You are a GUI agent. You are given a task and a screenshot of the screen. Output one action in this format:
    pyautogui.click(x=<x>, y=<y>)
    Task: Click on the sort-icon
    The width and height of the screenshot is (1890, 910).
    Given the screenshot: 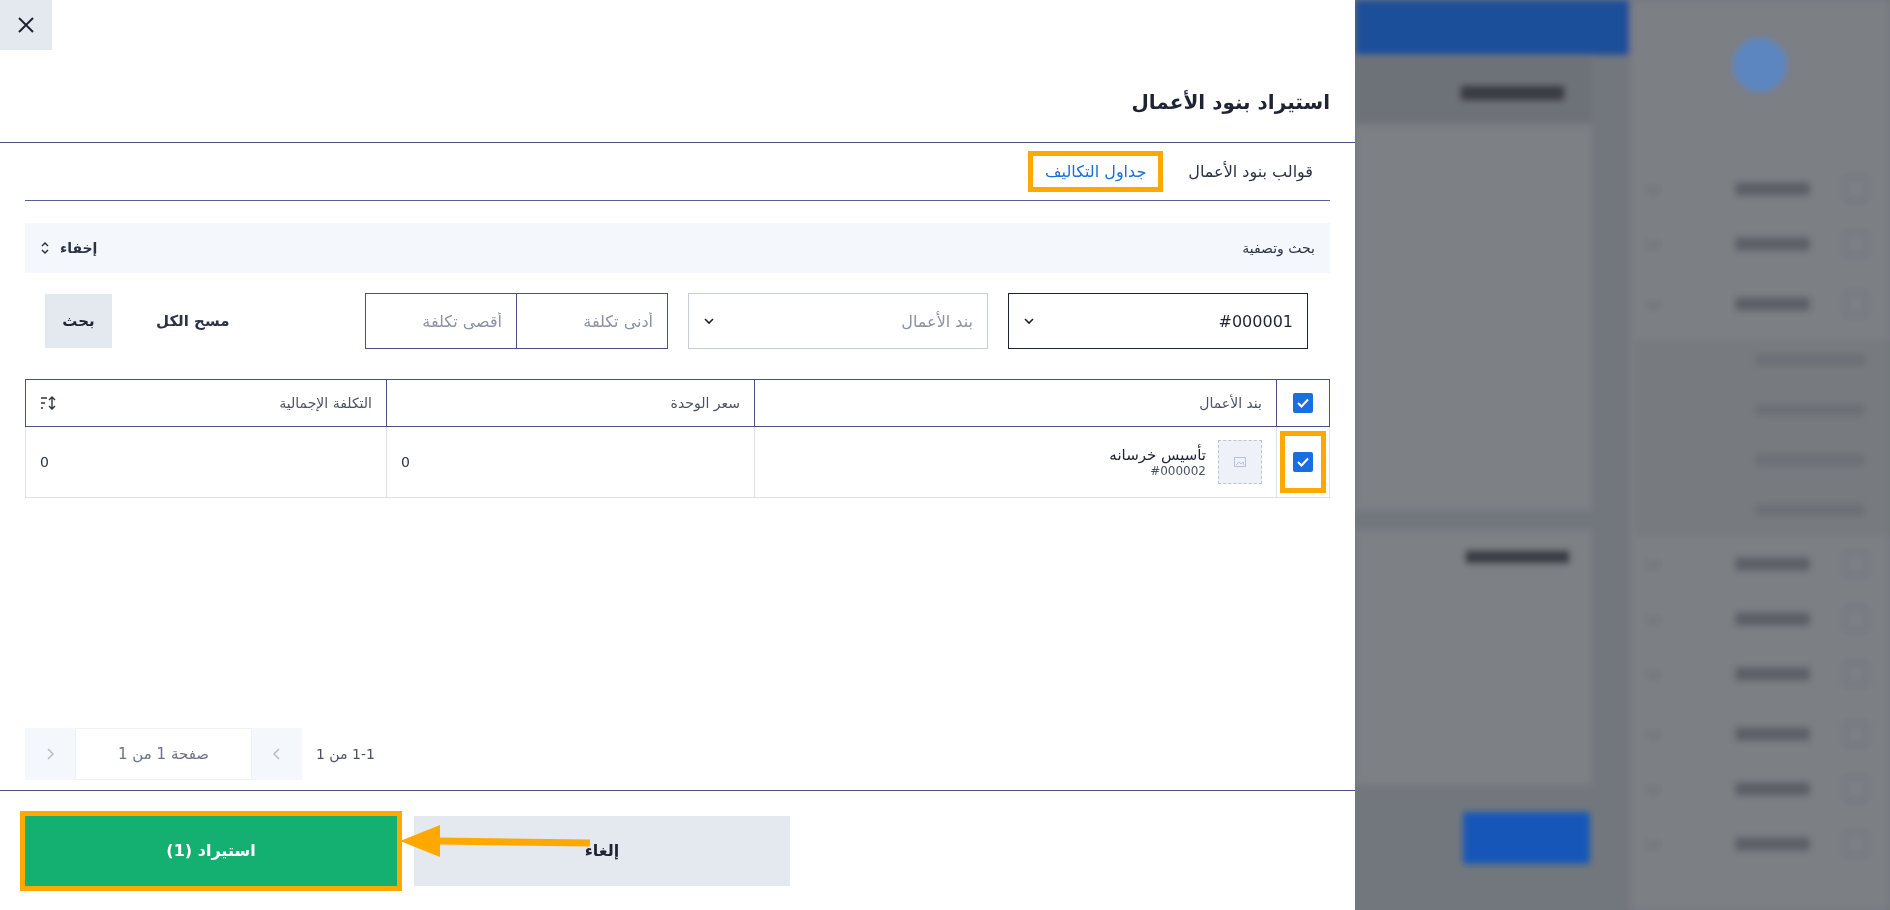 What is the action you would take?
    pyautogui.click(x=49, y=403)
    